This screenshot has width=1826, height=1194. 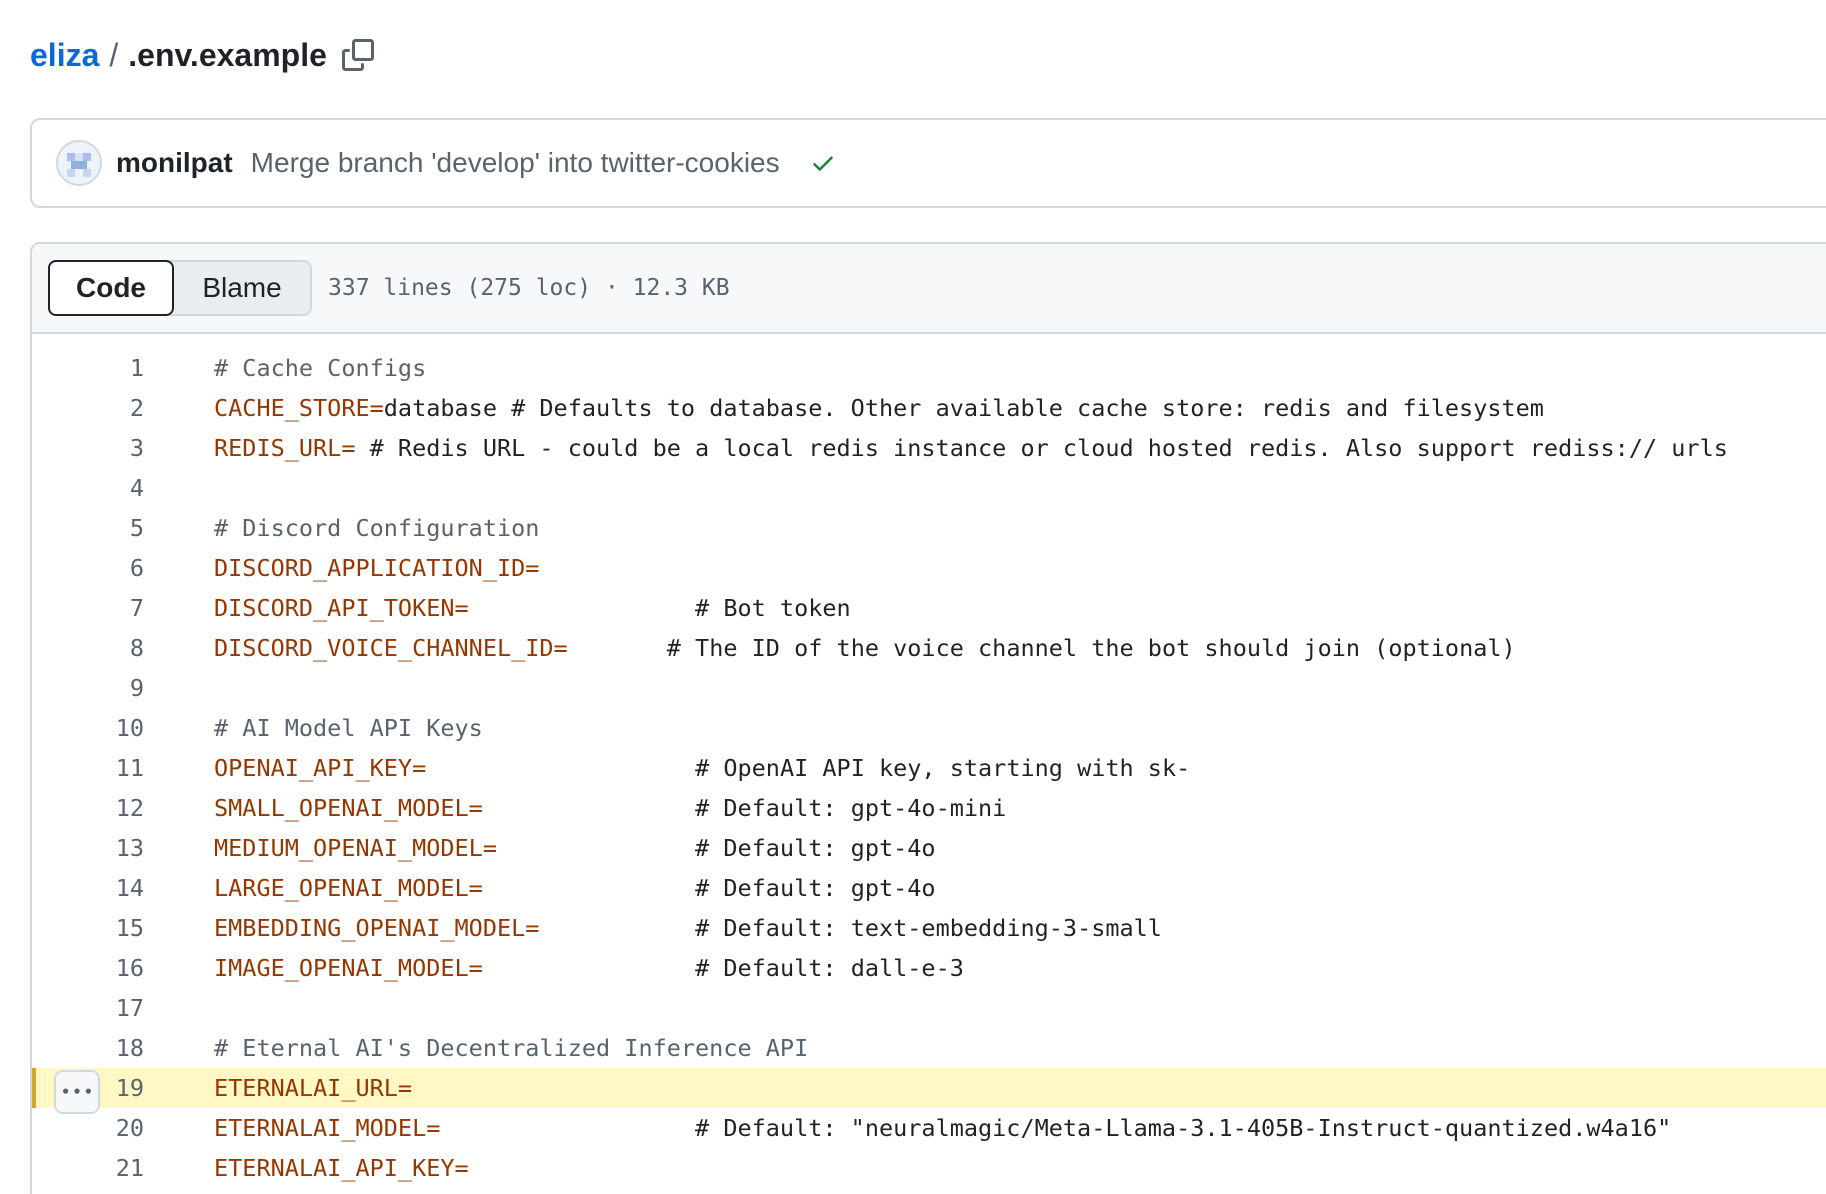 What do you see at coordinates (174, 163) in the screenshot?
I see `commit-author-link: monilpat` at bounding box center [174, 163].